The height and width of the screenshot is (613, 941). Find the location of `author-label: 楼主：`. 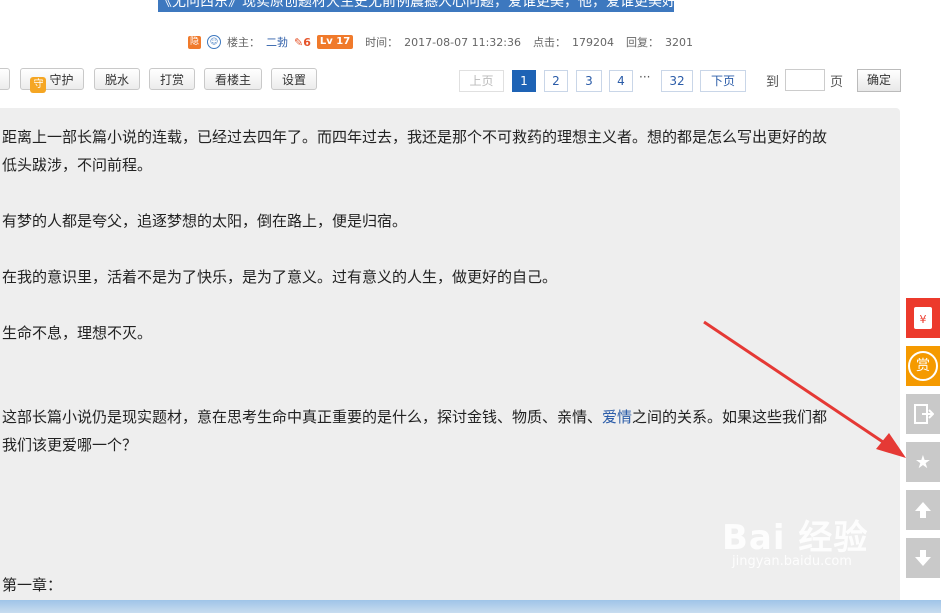

author-label: 楼主： is located at coordinates (243, 42).